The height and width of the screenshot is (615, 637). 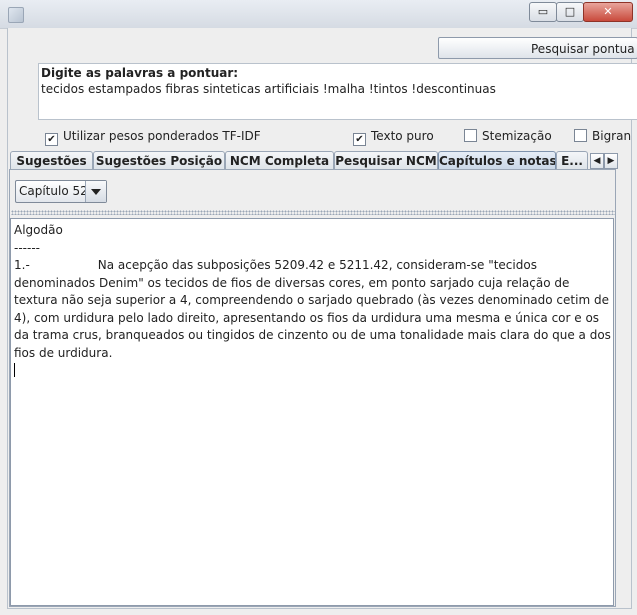 What do you see at coordinates (608, 12) in the screenshot?
I see `close-button: ✕` at bounding box center [608, 12].